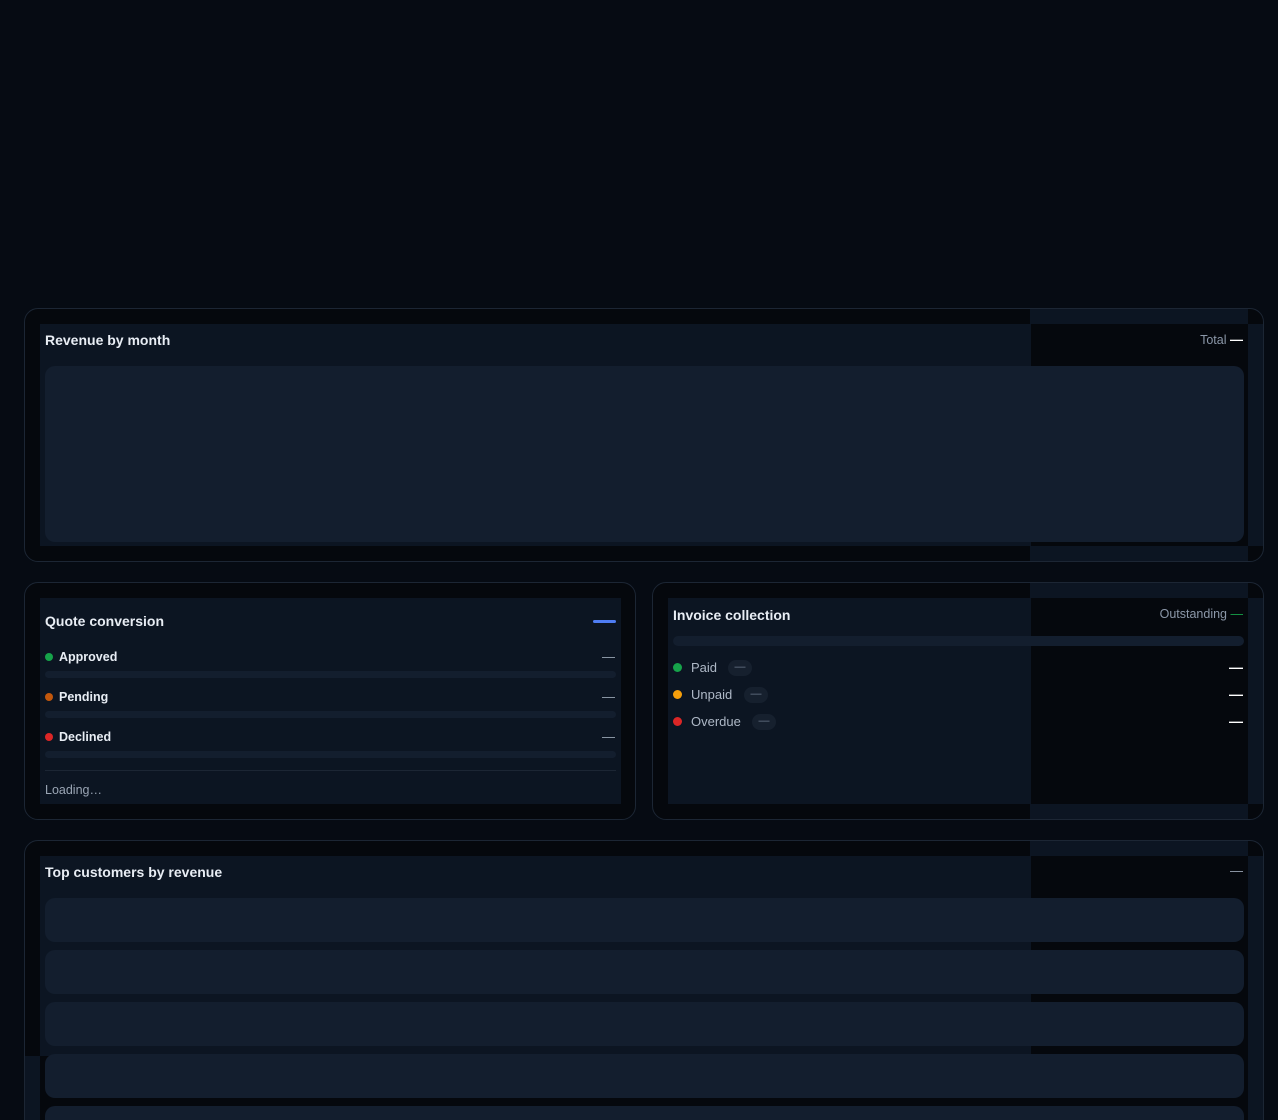  I want to click on quote-divider, so click(330, 770).